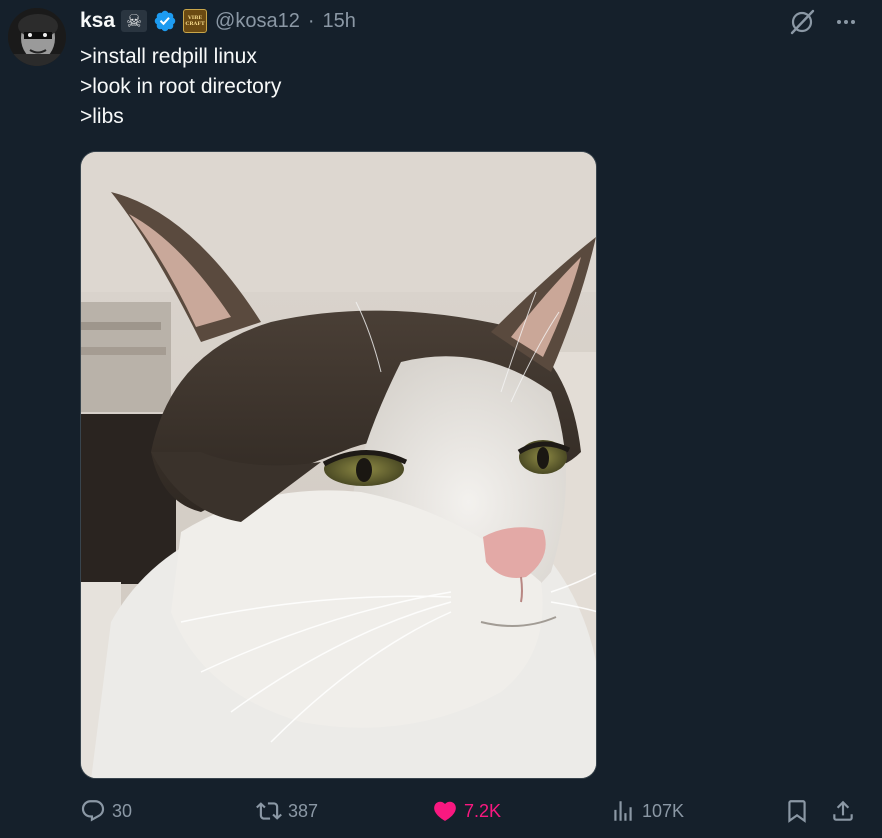 Image resolution: width=882 pixels, height=838 pixels. I want to click on verified-check-icon, so click(165, 21).